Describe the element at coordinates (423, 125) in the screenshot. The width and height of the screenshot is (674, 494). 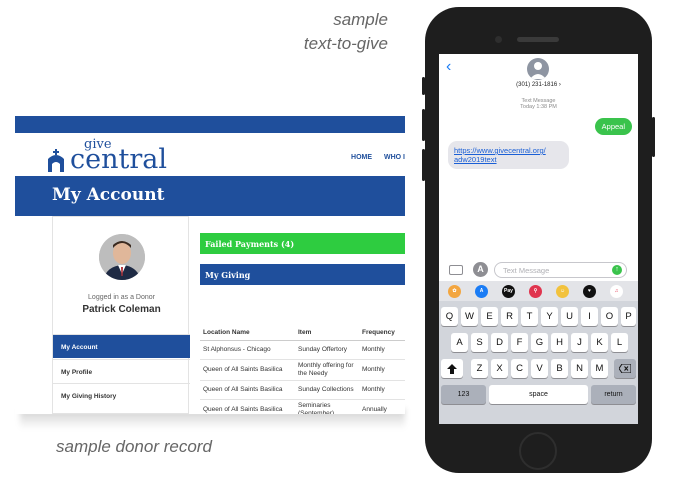
I see `volume-up-button` at that location.